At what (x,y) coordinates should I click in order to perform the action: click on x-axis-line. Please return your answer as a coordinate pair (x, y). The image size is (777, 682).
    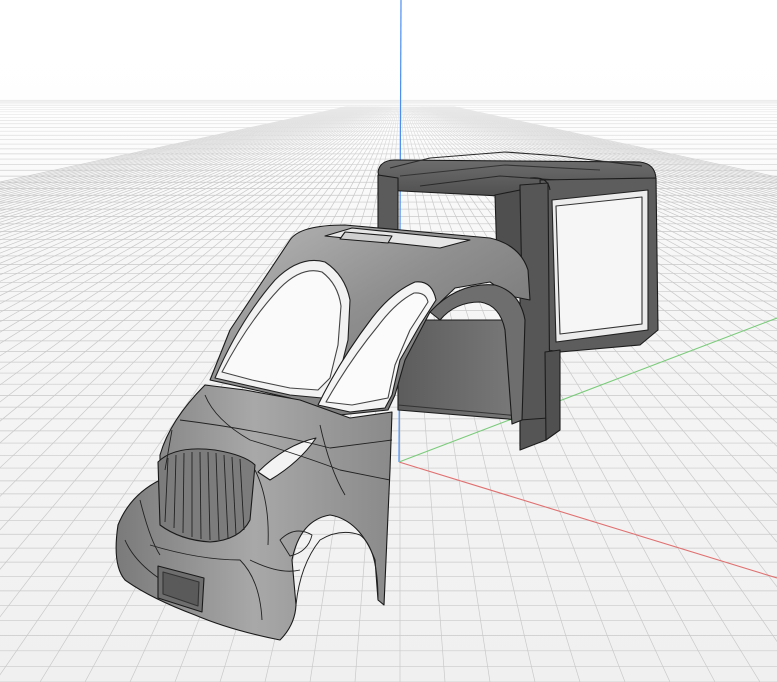
    Looking at the image, I should click on (587, 520).